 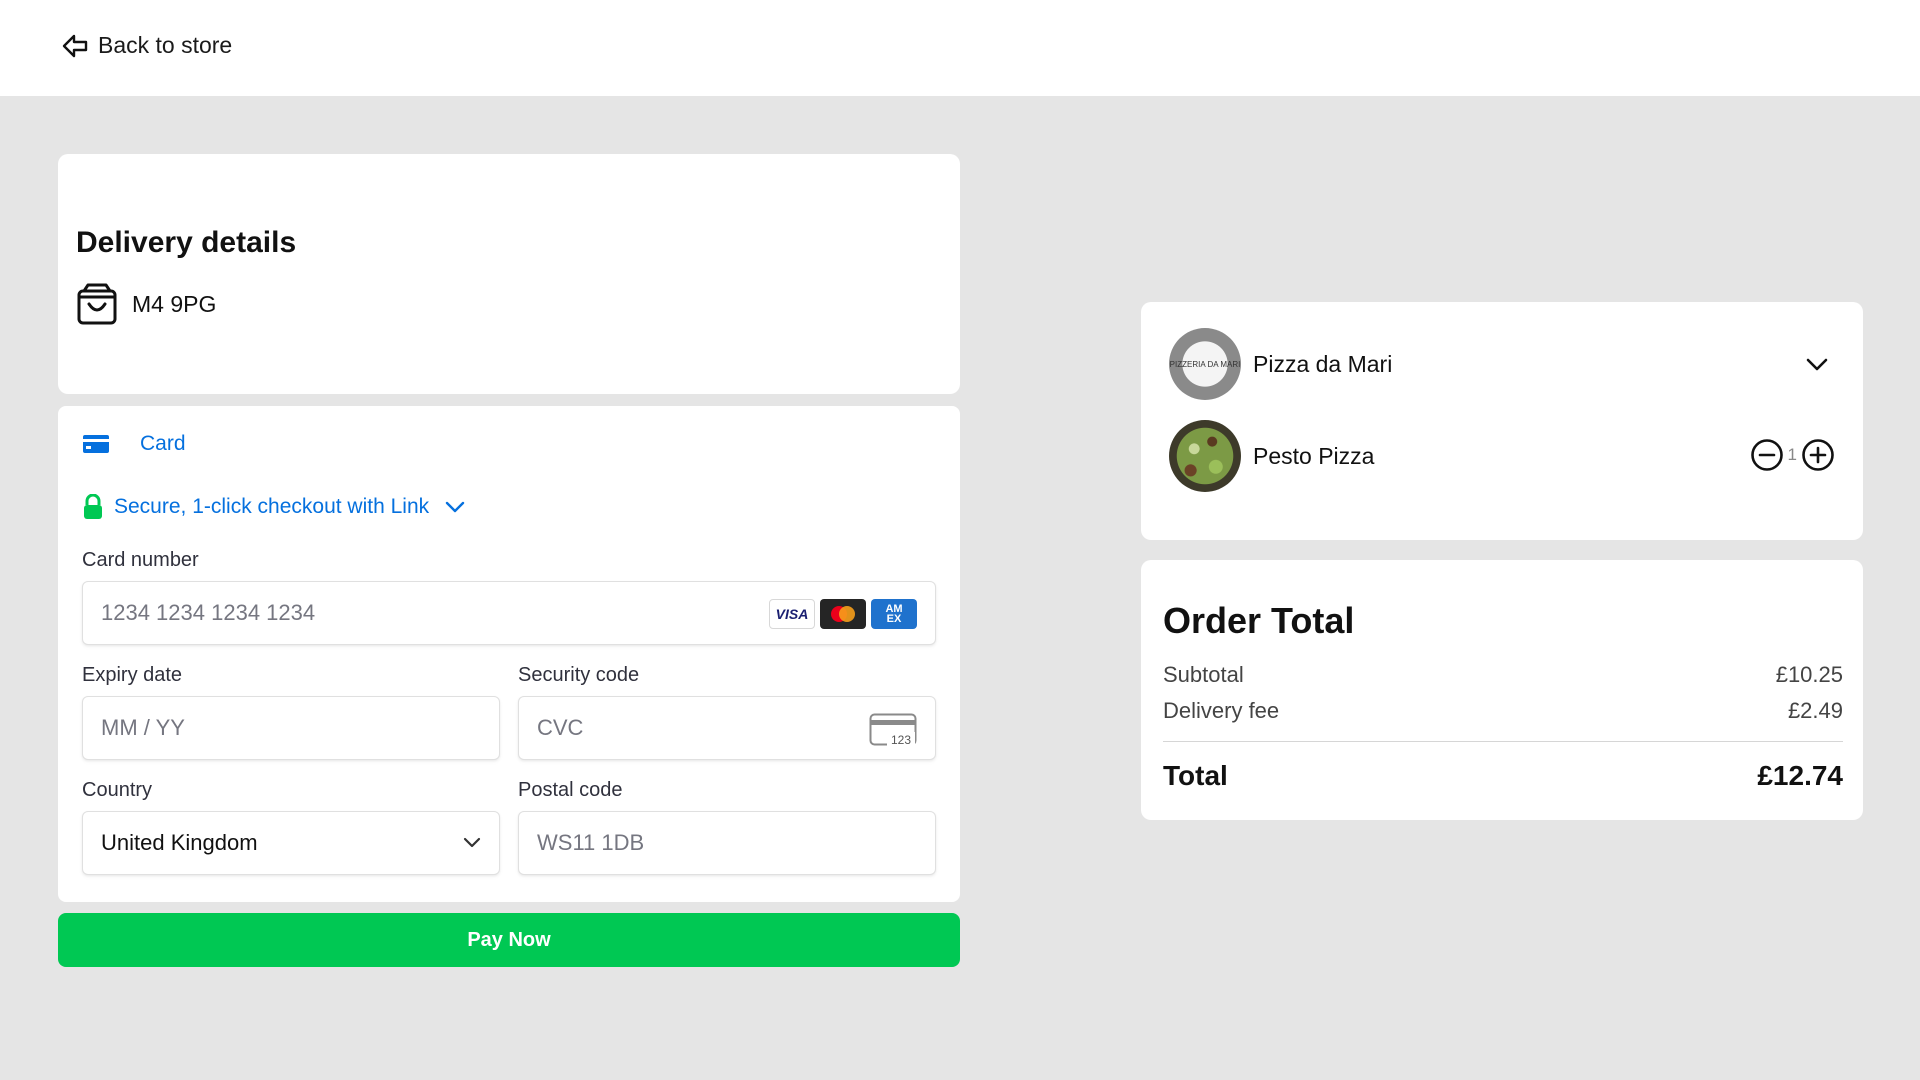 I want to click on delivery-postcode: M4 9PG, so click(x=174, y=303).